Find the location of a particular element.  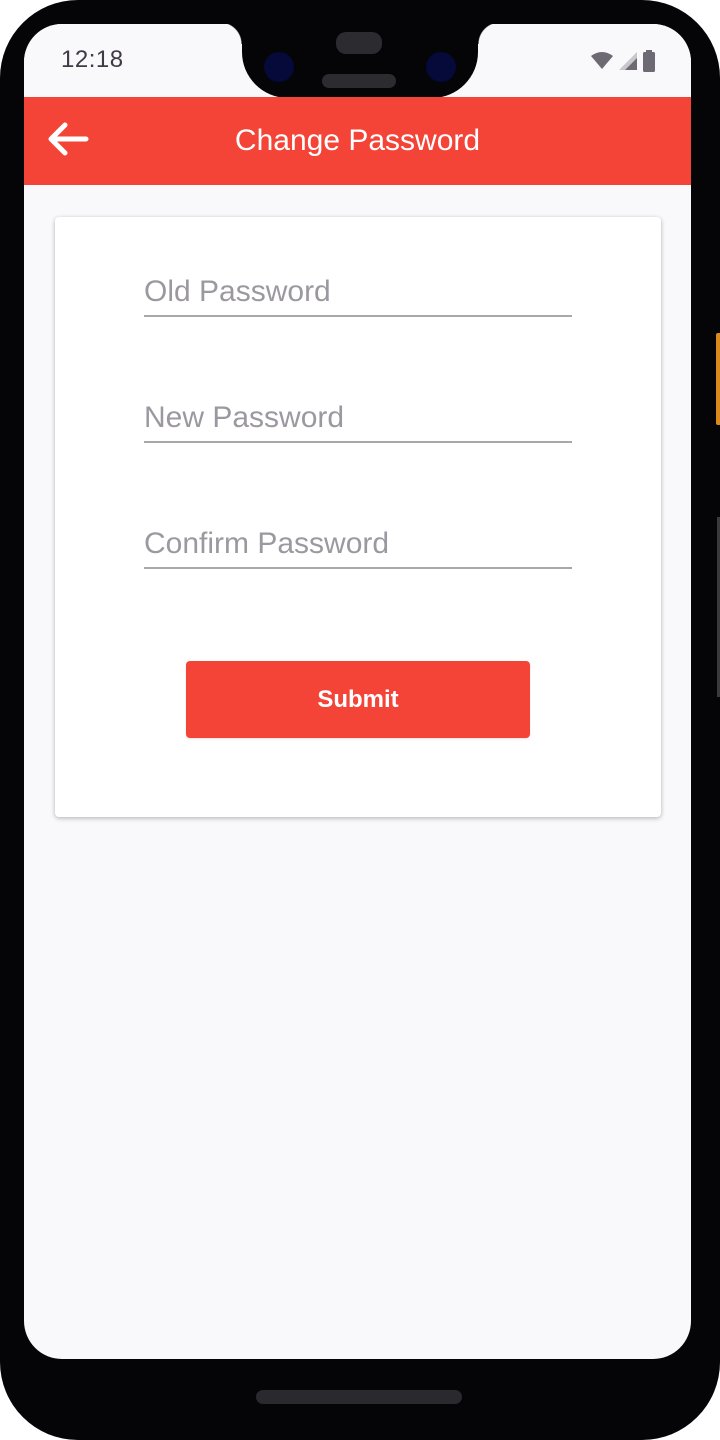

back-button is located at coordinates (68, 141).